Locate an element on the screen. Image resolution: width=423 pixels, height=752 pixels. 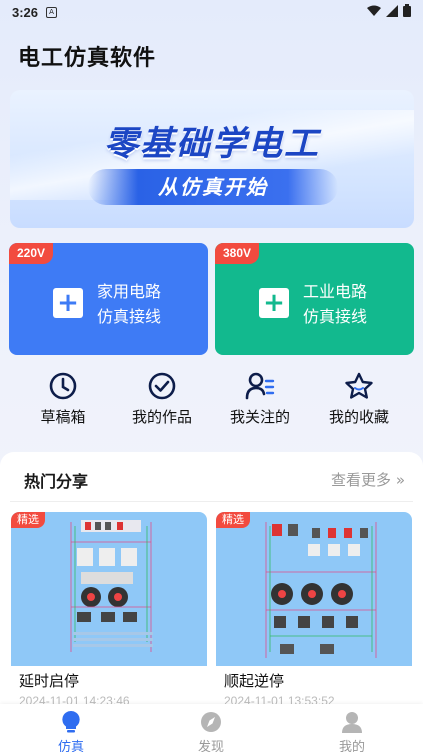
app-title: 电工仿真软件 is located at coordinates (87, 58).